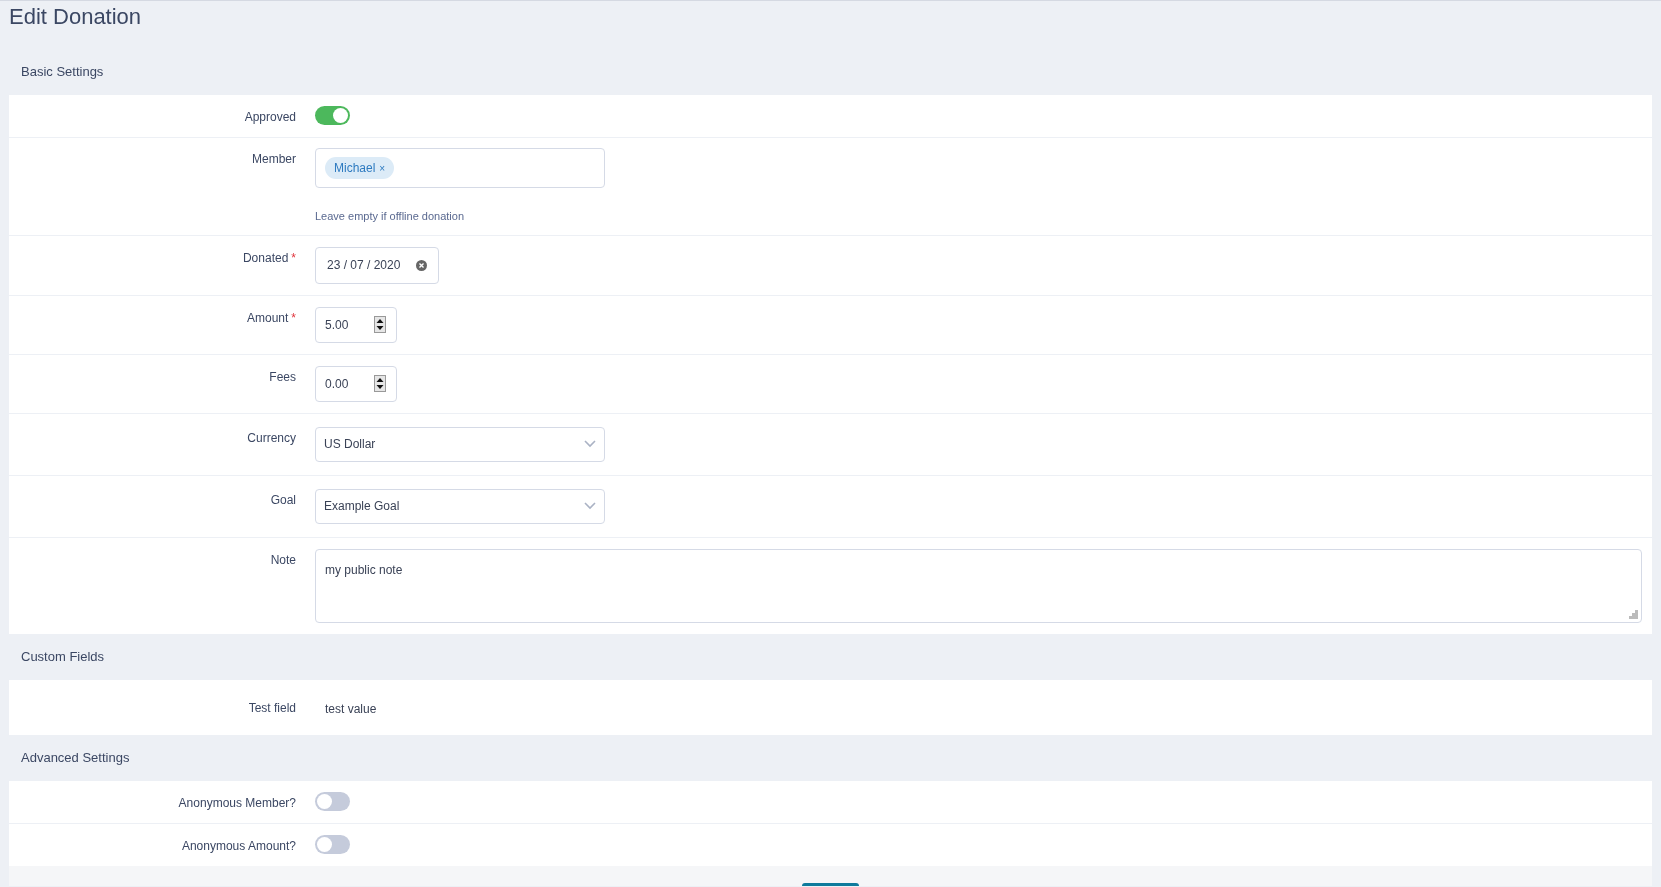  Describe the element at coordinates (364, 569) in the screenshot. I see `note-text: my public note` at that location.